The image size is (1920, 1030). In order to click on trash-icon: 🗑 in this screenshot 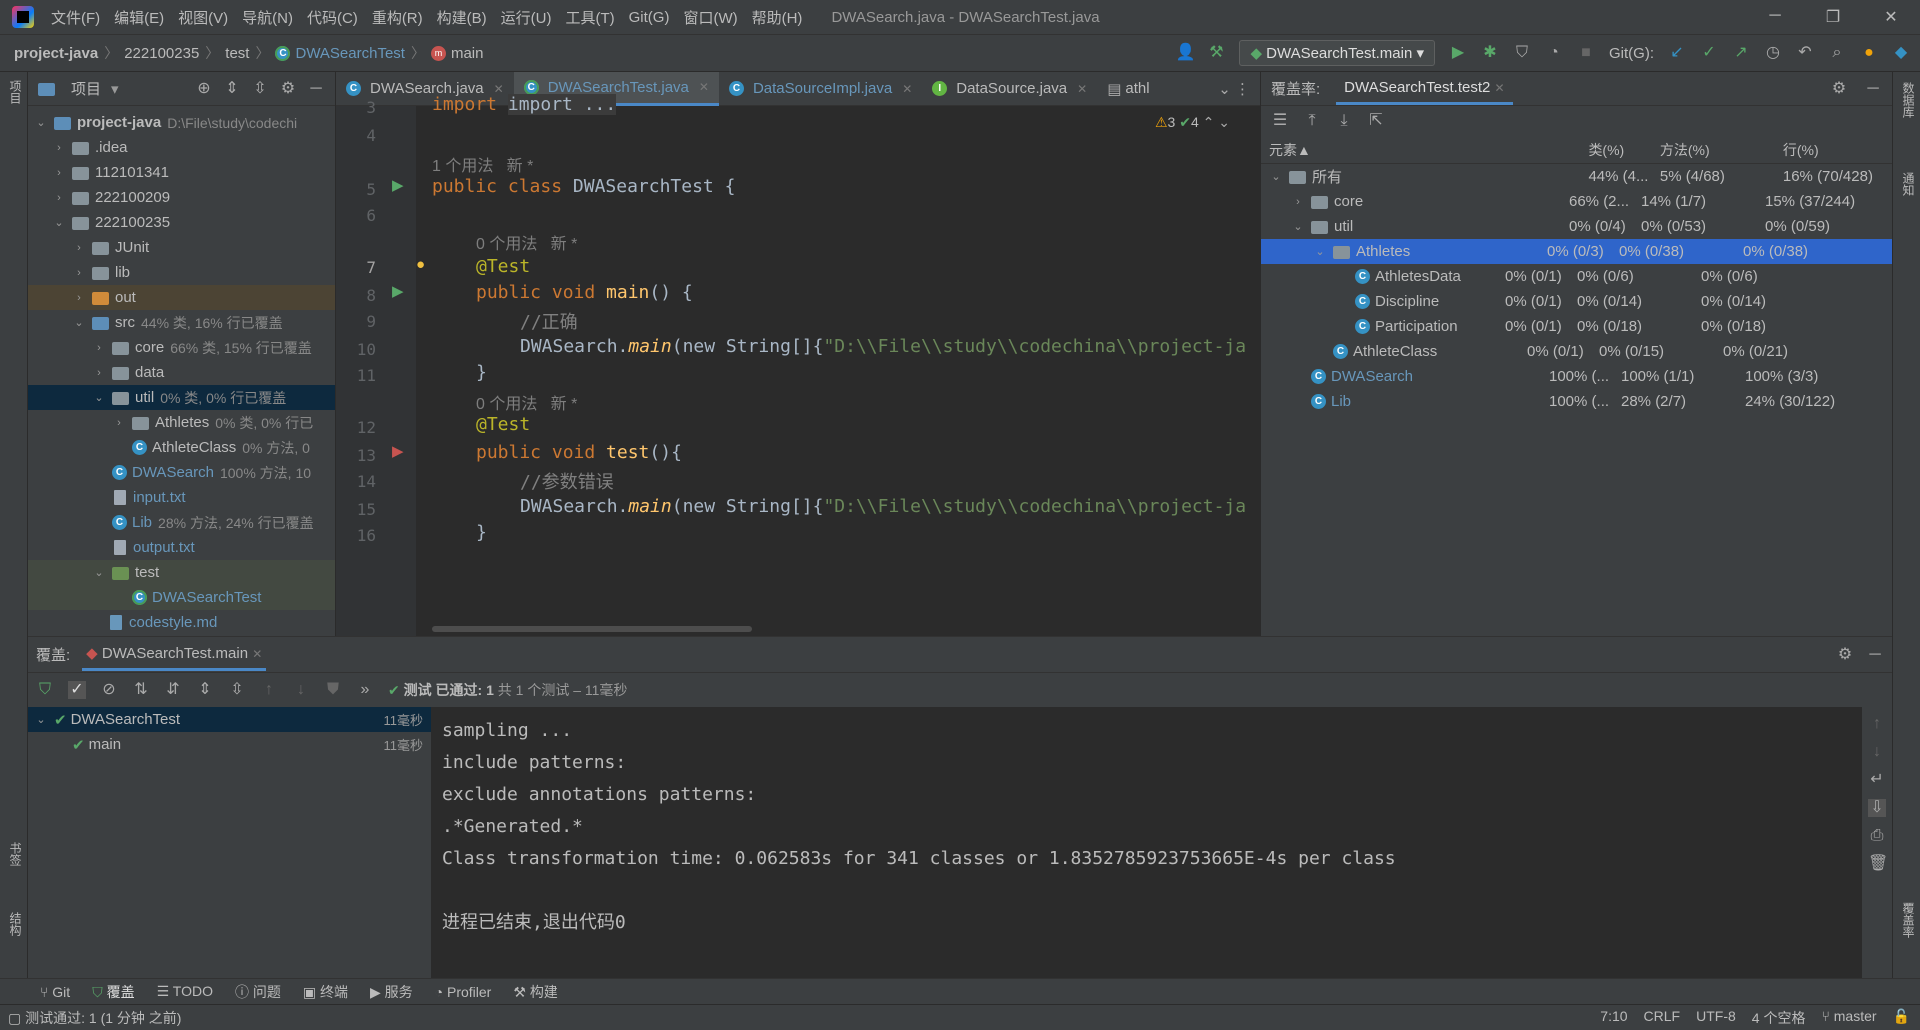, I will do `click(1878, 864)`.